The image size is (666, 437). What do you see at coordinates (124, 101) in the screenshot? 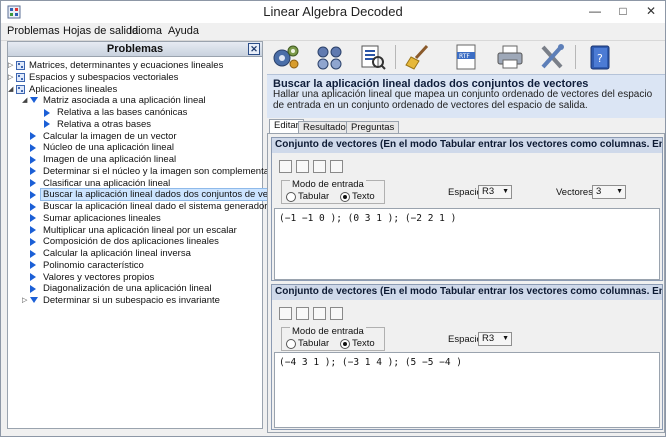
I see `tree-item-label: Matriz asociada a una aplicación lineal` at bounding box center [124, 101].